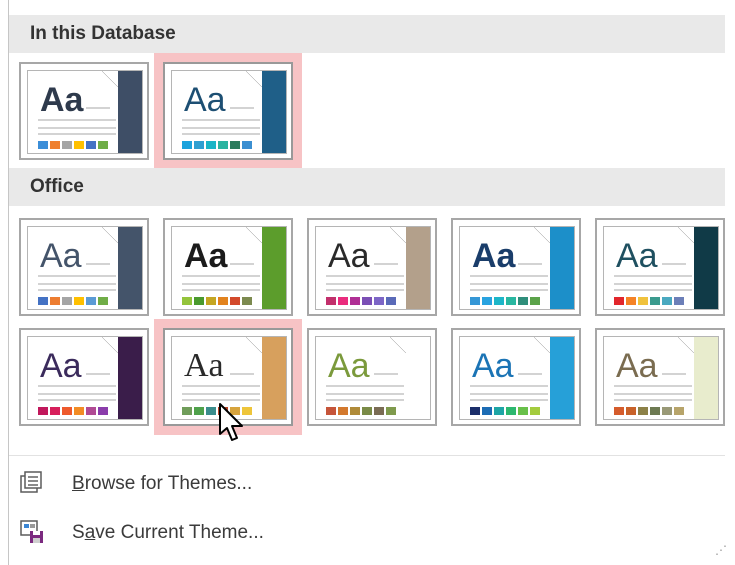  Describe the element at coordinates (103, 33) in the screenshot. I see `section-title: In this Database` at that location.